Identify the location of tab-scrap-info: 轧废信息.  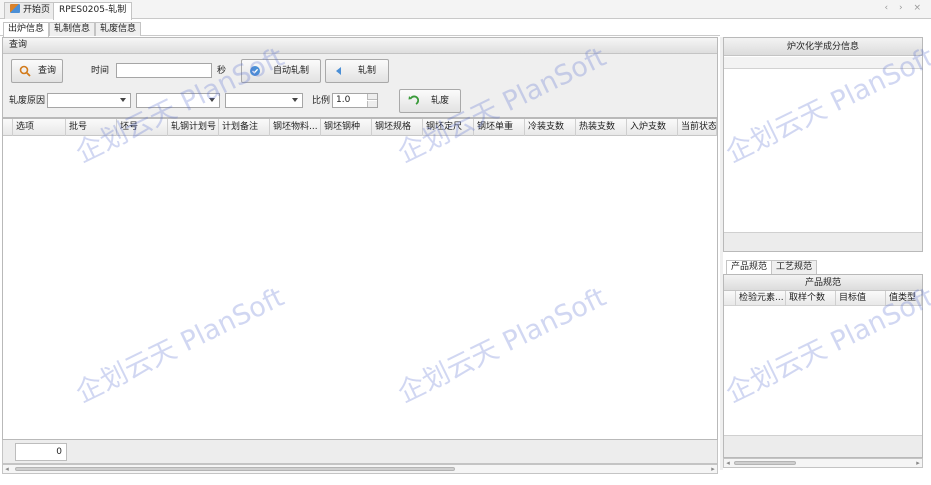
(118, 29).